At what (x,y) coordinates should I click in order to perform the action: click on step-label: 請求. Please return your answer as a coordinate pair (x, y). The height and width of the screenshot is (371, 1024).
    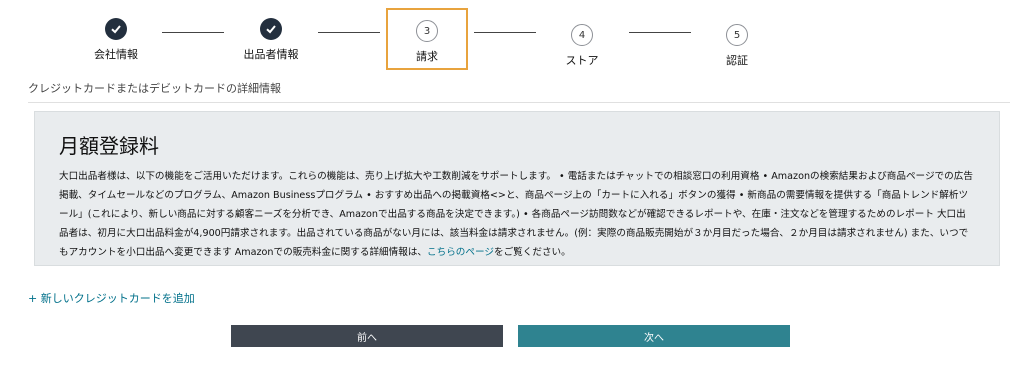
    Looking at the image, I should click on (427, 56).